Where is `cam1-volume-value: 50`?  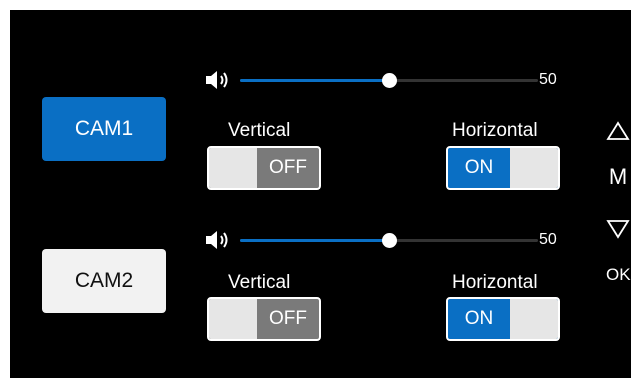 cam1-volume-value: 50 is located at coordinates (548, 79).